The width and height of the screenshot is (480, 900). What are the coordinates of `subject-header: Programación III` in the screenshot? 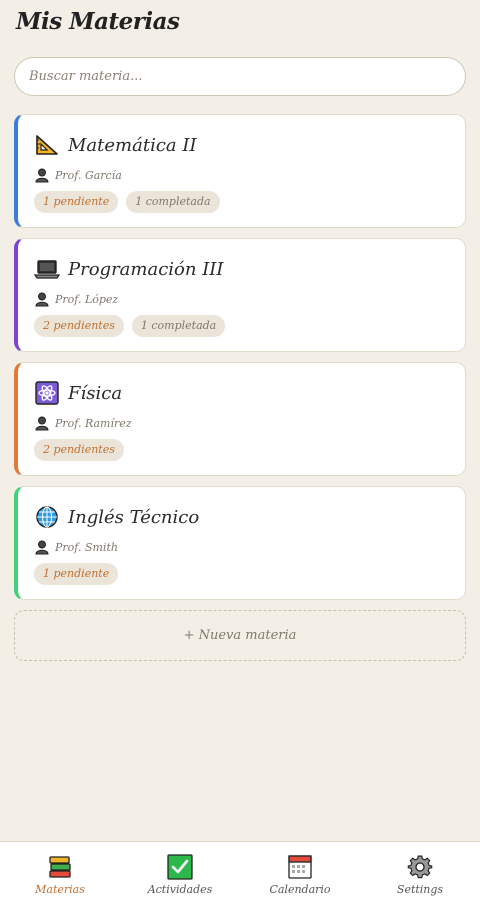 It's located at (129, 269).